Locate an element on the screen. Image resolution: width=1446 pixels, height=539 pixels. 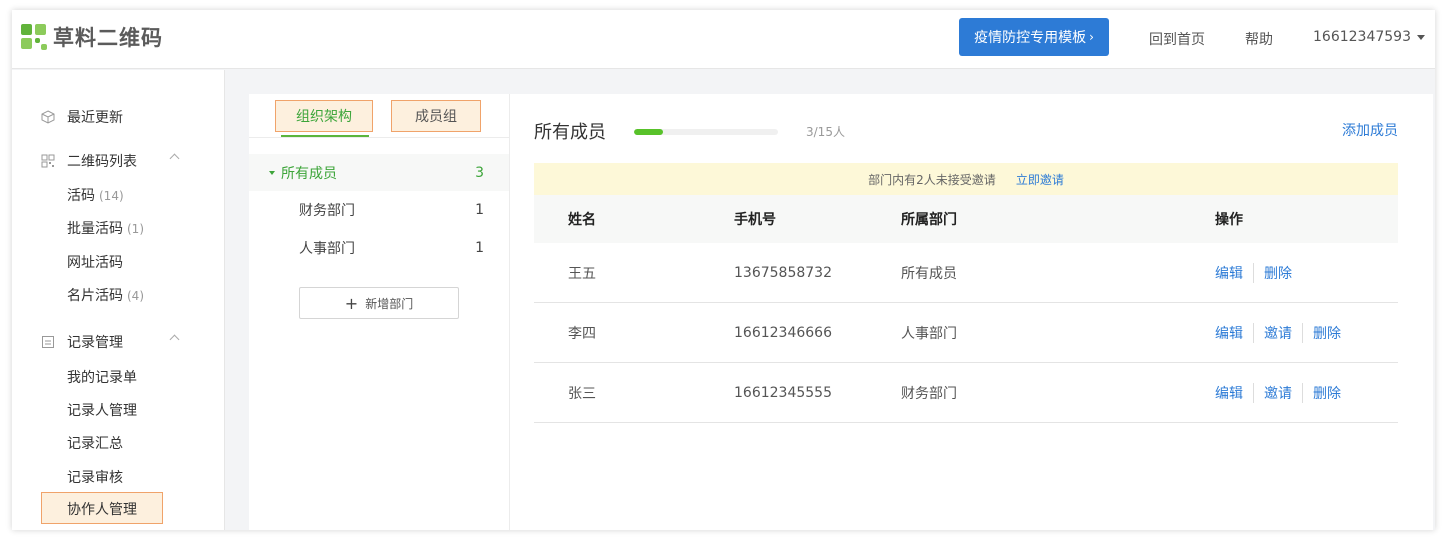
user-menu: 16612347593 is located at coordinates (1369, 37).